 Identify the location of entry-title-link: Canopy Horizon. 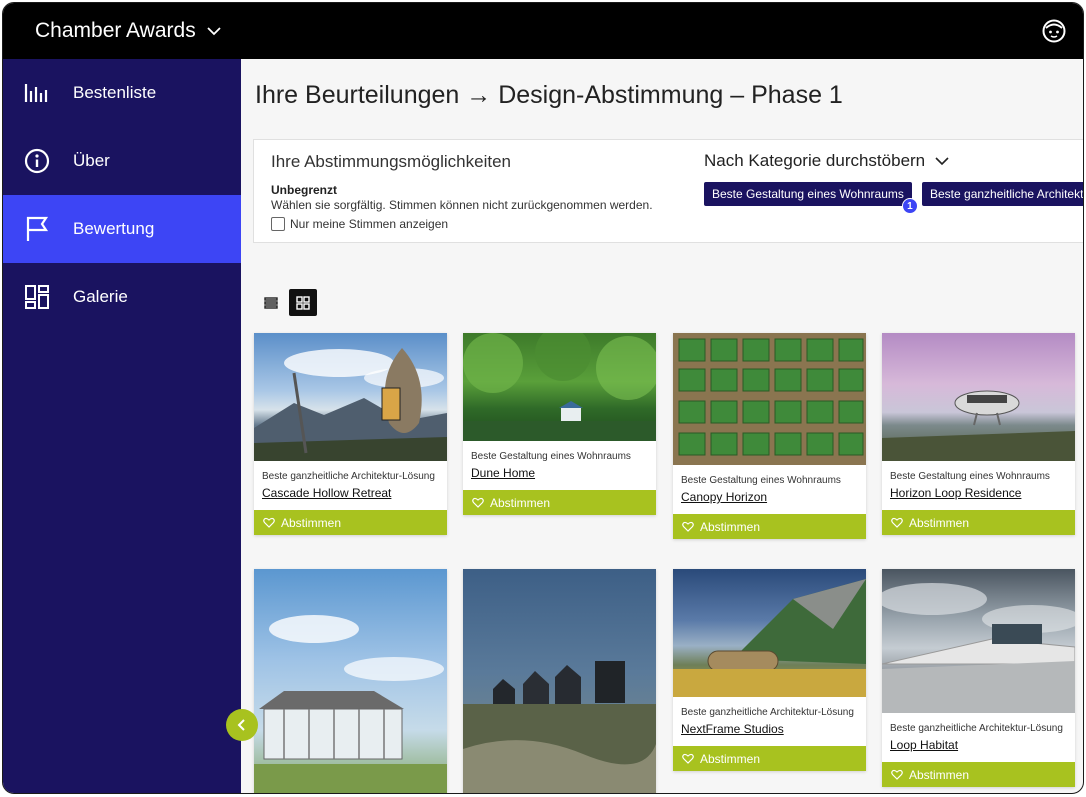
(724, 497).